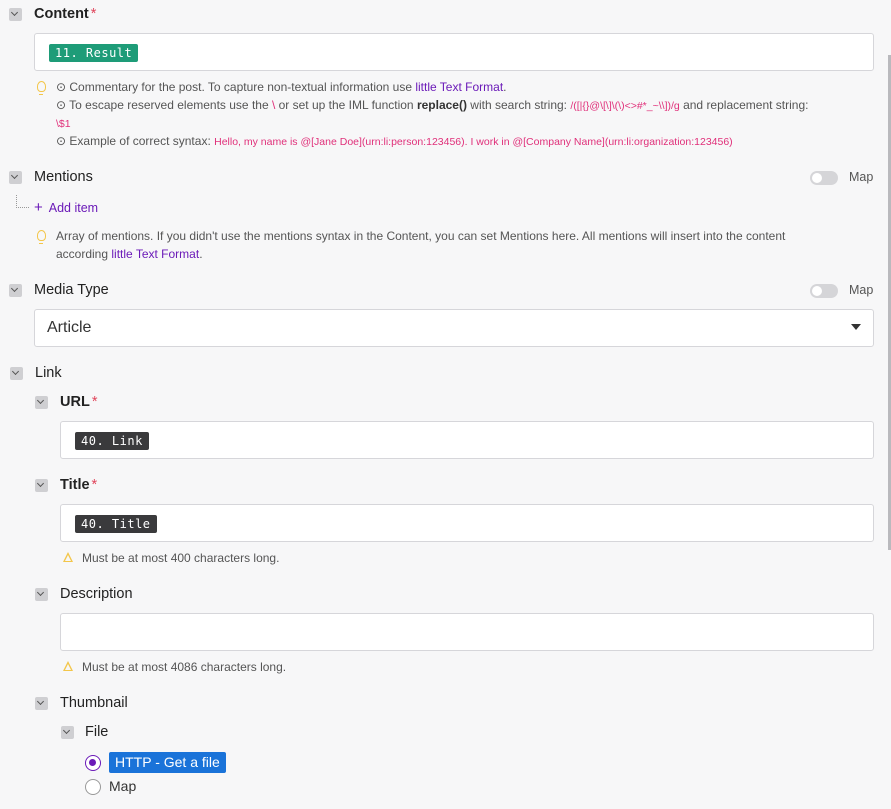 The width and height of the screenshot is (891, 809). I want to click on option-http-get-file-label: HTTP - Get a file, so click(167, 762).